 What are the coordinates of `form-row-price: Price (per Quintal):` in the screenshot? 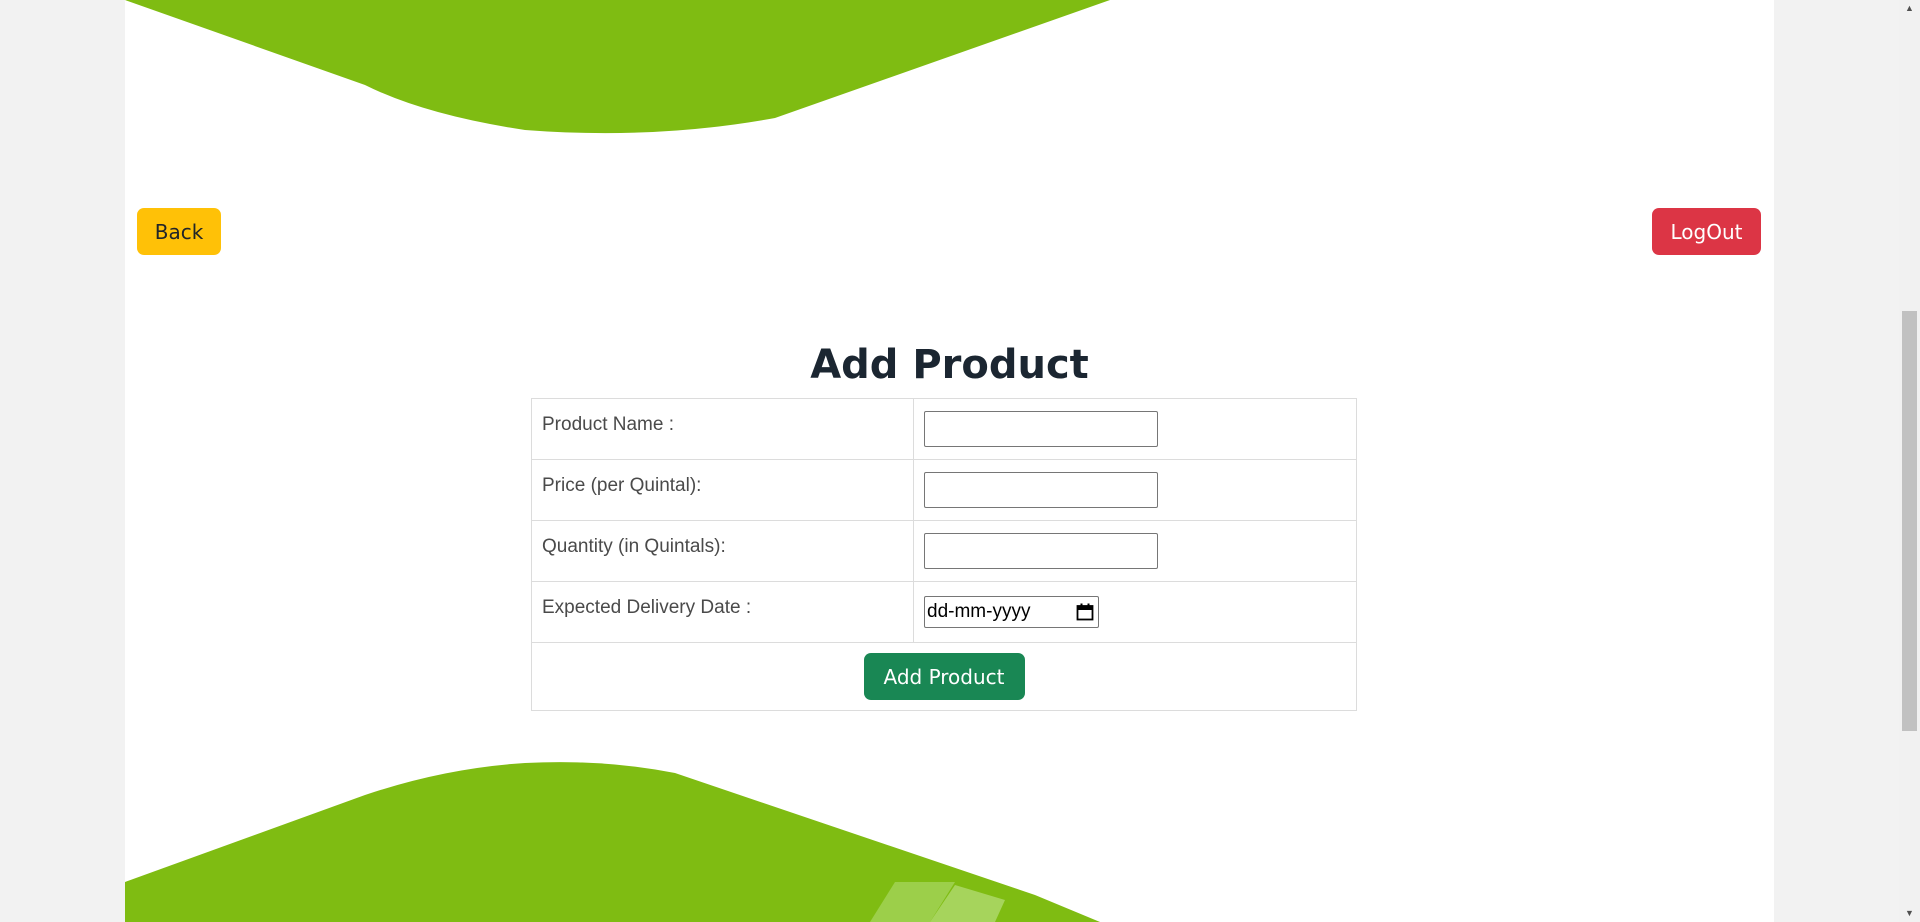 It's located at (944, 490).